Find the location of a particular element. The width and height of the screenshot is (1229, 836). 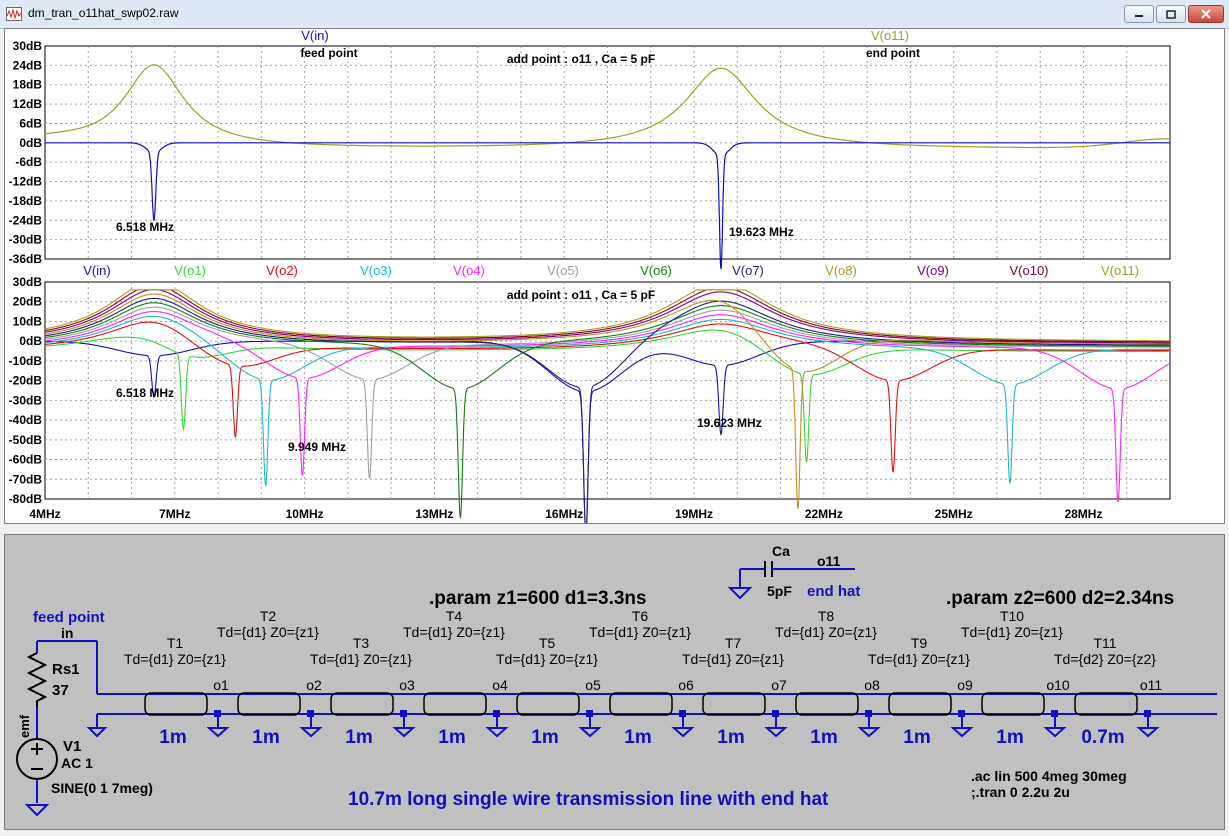

y-tick-label: -30dB is located at coordinates (26, 400).